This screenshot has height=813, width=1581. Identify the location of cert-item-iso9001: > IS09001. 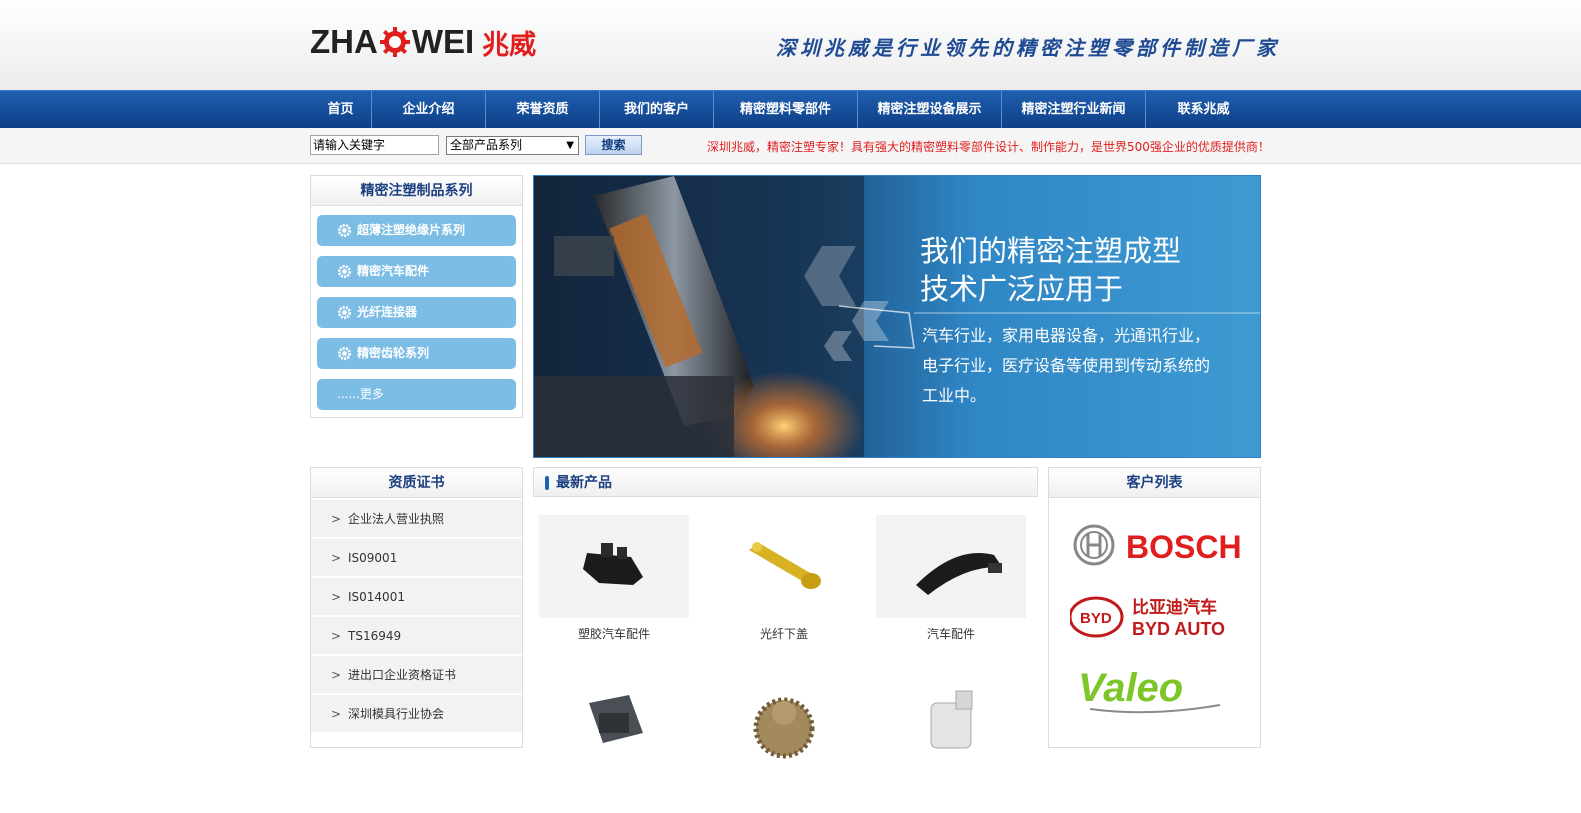
(416, 558).